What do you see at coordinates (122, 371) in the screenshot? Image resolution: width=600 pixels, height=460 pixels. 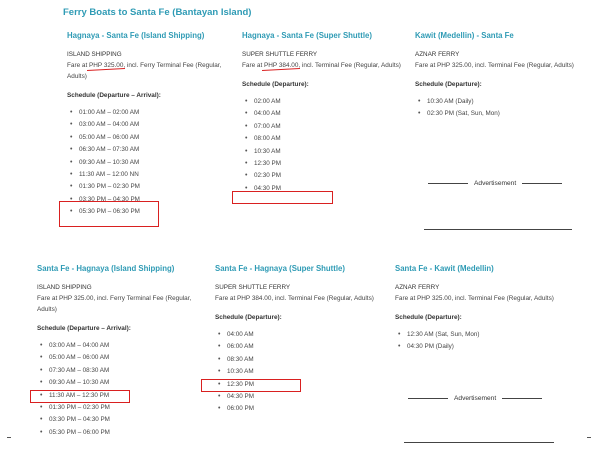 I see `list-item: 07:30 AM – 08:30 AM` at bounding box center [122, 371].